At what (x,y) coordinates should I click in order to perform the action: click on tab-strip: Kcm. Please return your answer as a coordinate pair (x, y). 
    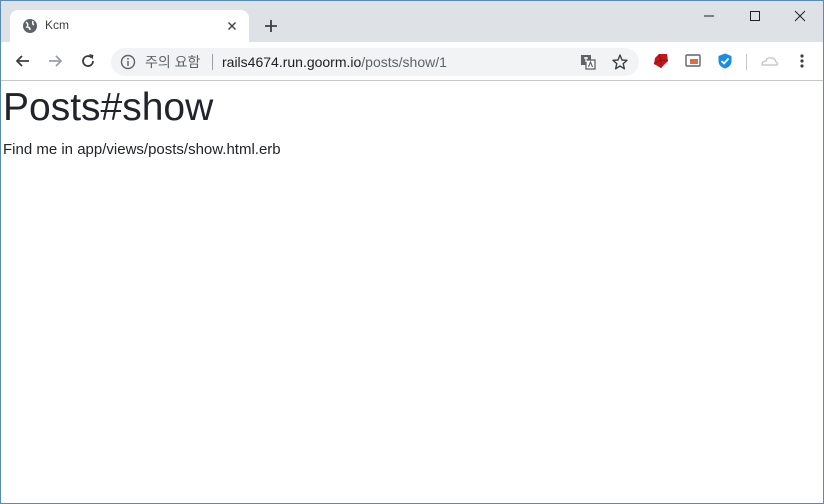
    Looking at the image, I should click on (412, 21).